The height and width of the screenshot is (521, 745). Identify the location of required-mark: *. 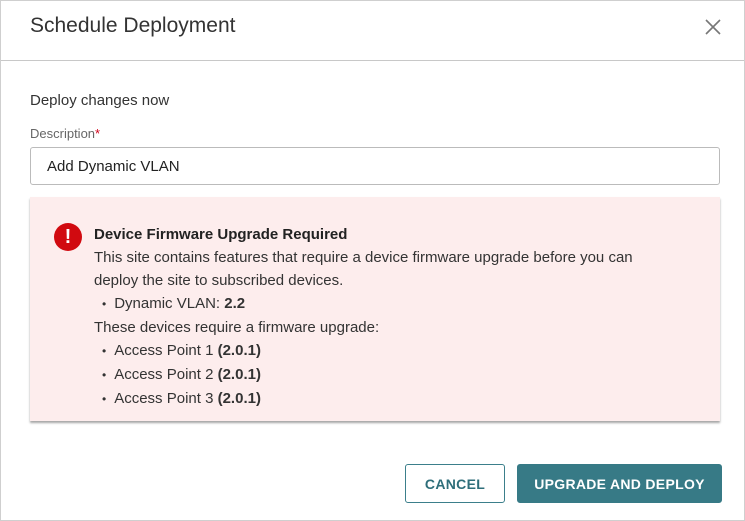
(98, 133).